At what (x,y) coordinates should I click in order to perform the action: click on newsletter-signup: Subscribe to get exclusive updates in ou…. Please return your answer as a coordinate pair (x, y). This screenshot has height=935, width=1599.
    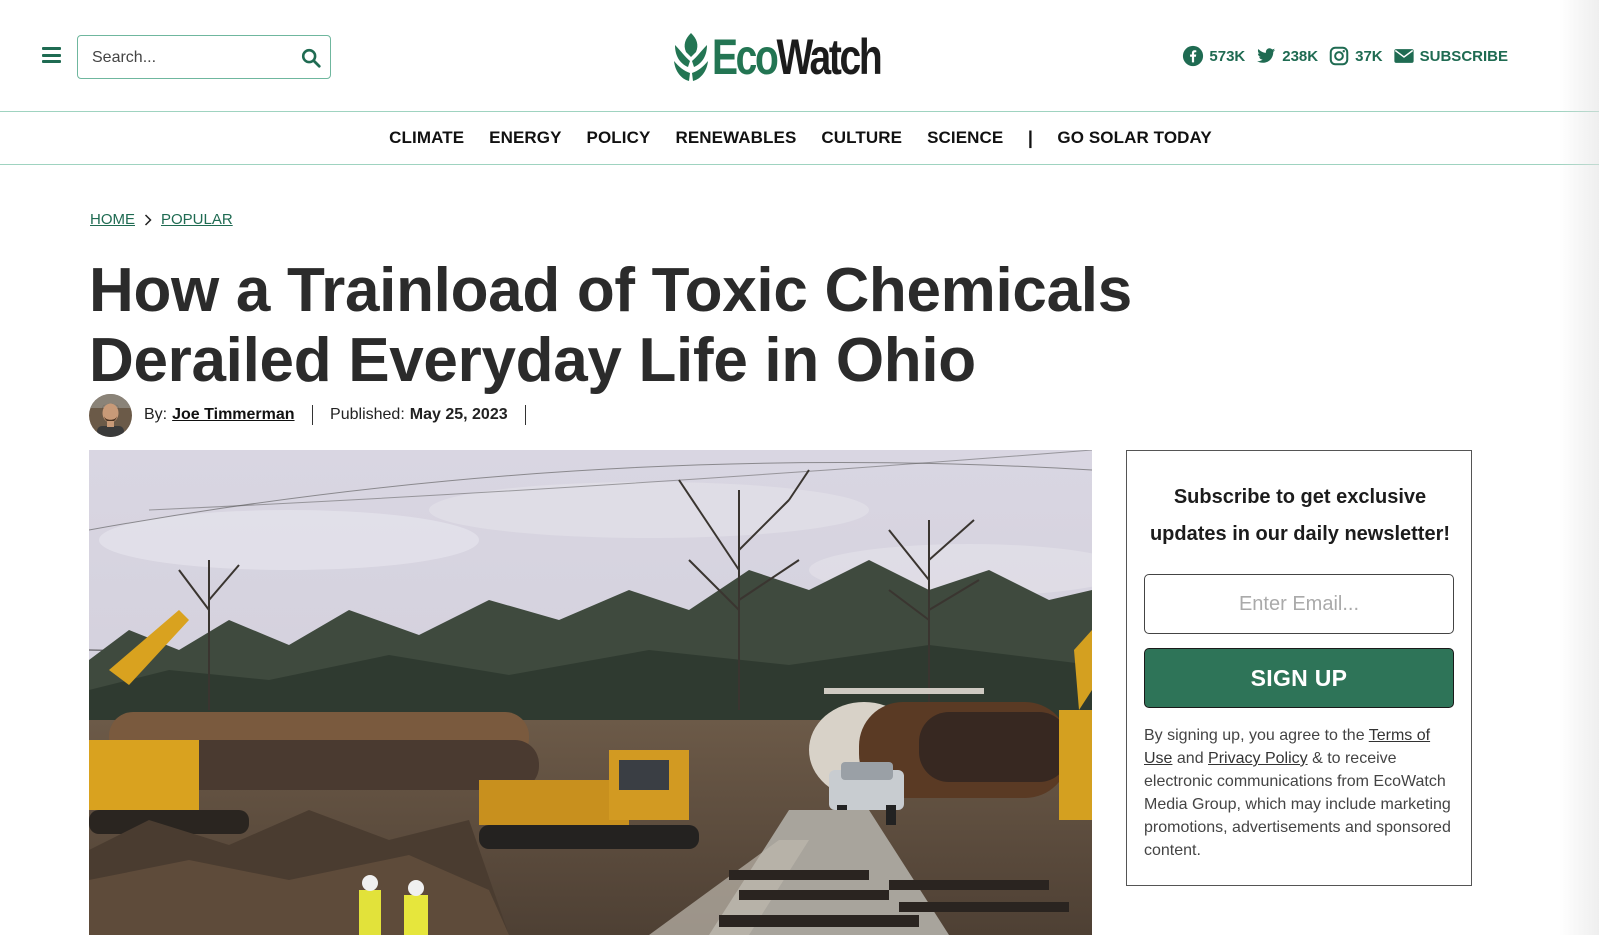
    Looking at the image, I should click on (1299, 668).